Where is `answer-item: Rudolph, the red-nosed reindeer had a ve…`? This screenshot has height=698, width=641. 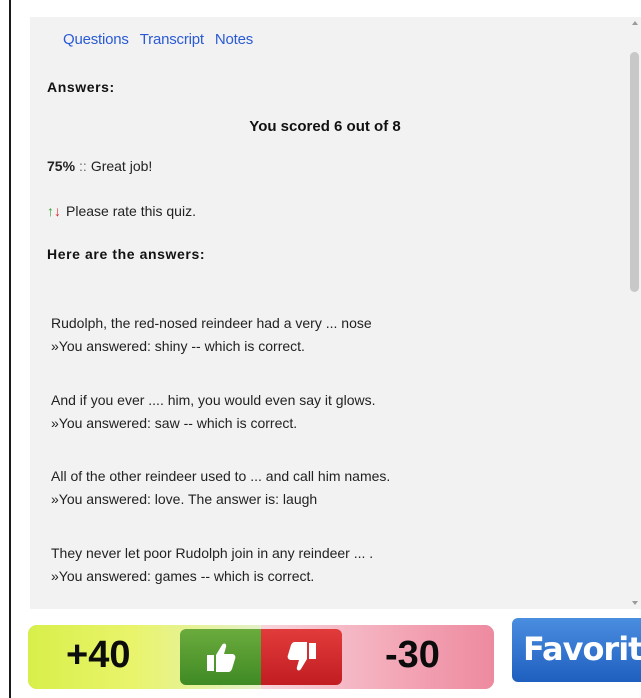 answer-item: Rudolph, the red-nosed reindeer had a ve… is located at coordinates (211, 335).